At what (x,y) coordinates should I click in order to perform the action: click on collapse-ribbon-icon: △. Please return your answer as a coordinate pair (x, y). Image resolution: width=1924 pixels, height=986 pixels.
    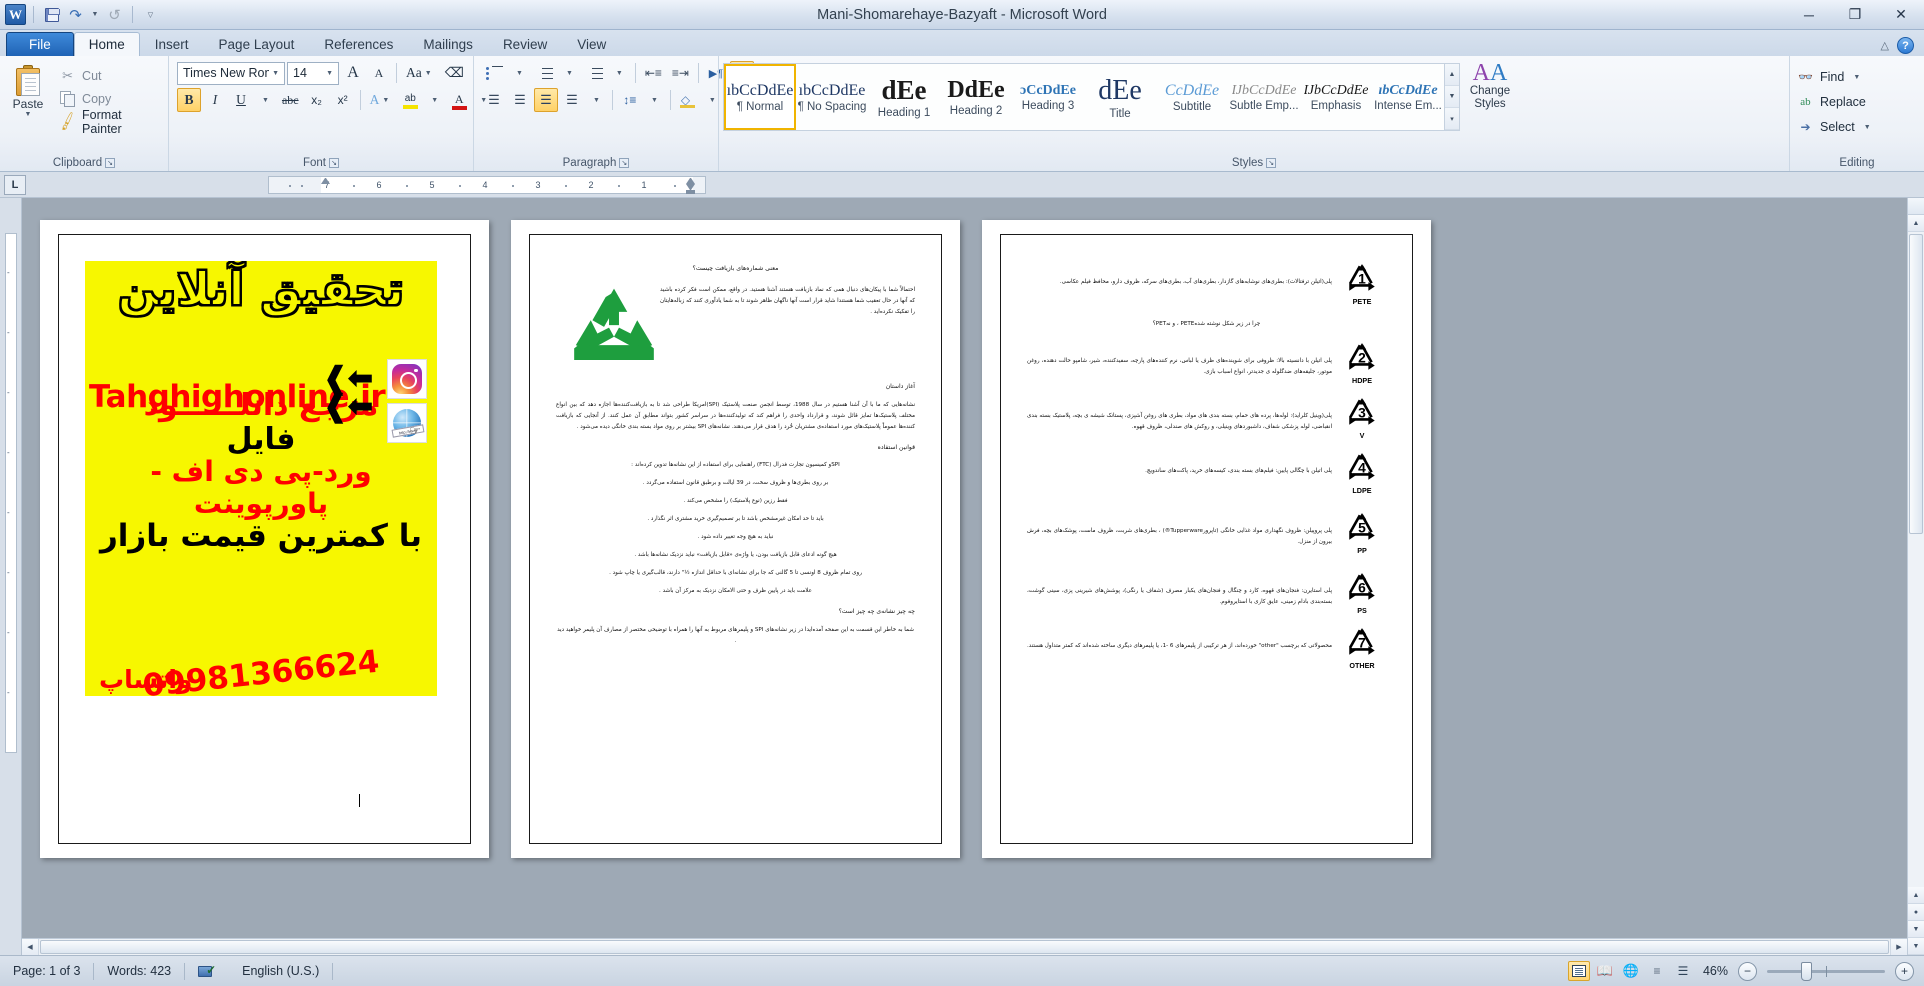
    Looking at the image, I should click on (1885, 45).